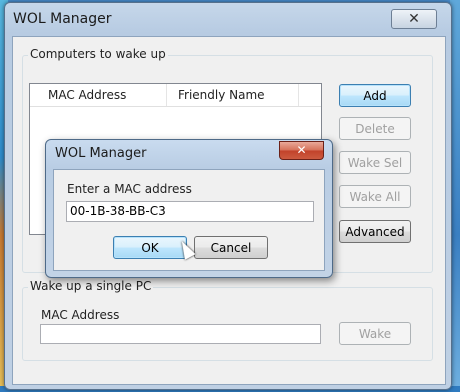 Image resolution: width=460 pixels, height=392 pixels. What do you see at coordinates (175, 95) in the screenshot?
I see `list-header: MAC Address Friendly Name` at bounding box center [175, 95].